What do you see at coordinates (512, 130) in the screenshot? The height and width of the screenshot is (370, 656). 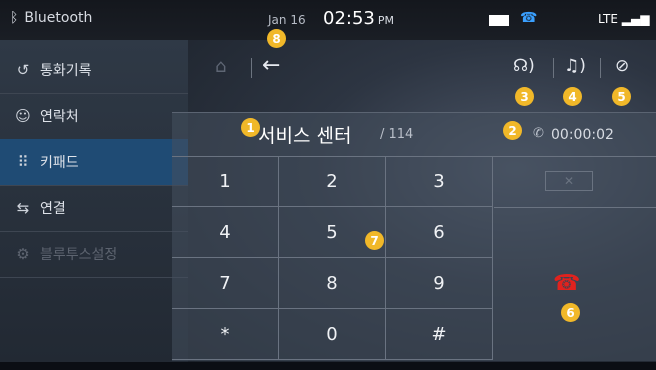 I see `badge-2: 2` at bounding box center [512, 130].